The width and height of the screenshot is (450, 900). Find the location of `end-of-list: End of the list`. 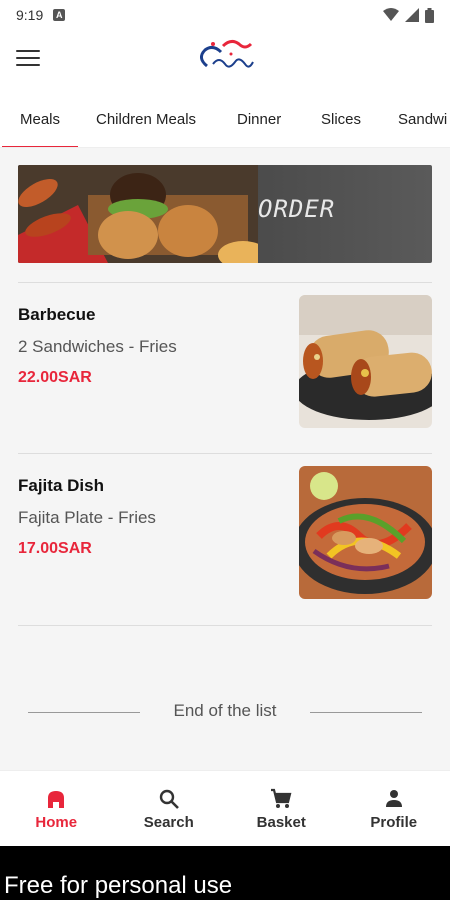

end-of-list: End of the list is located at coordinates (225, 711).